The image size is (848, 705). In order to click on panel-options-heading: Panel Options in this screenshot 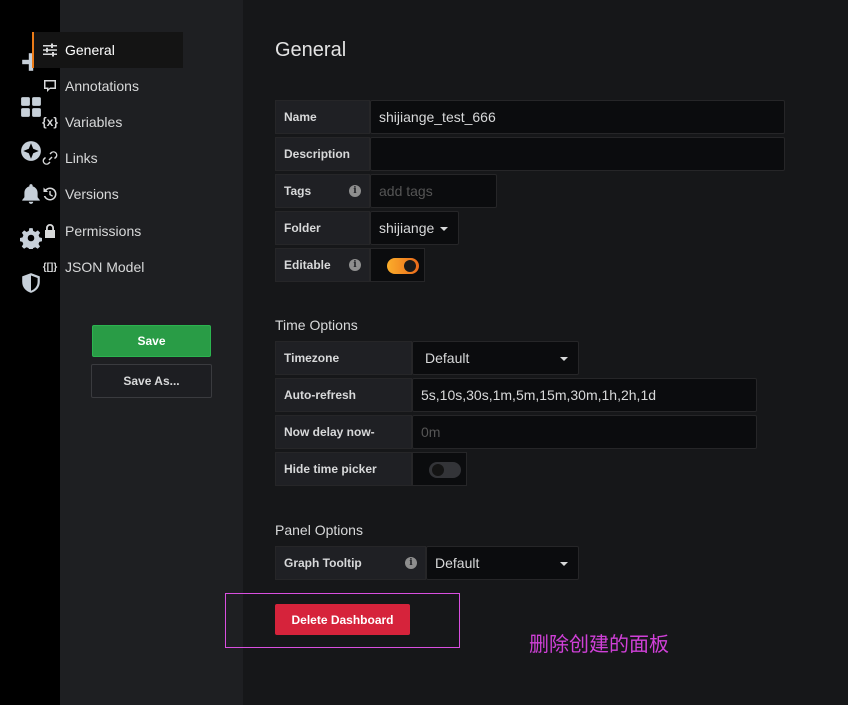, I will do `click(319, 530)`.